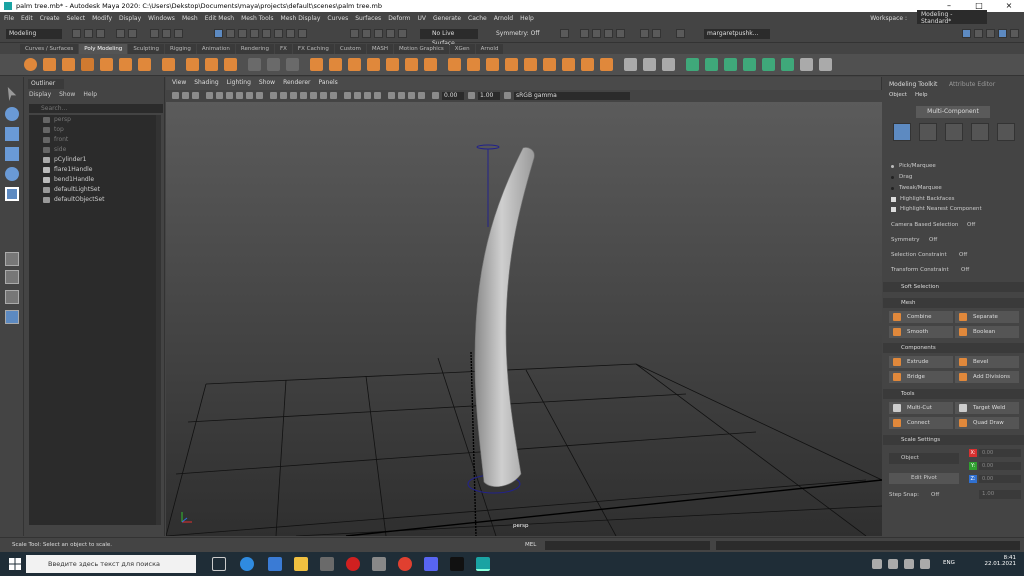 The height and width of the screenshot is (576, 1024). Describe the element at coordinates (630, 64) in the screenshot. I see `multi-cut-icon` at that location.